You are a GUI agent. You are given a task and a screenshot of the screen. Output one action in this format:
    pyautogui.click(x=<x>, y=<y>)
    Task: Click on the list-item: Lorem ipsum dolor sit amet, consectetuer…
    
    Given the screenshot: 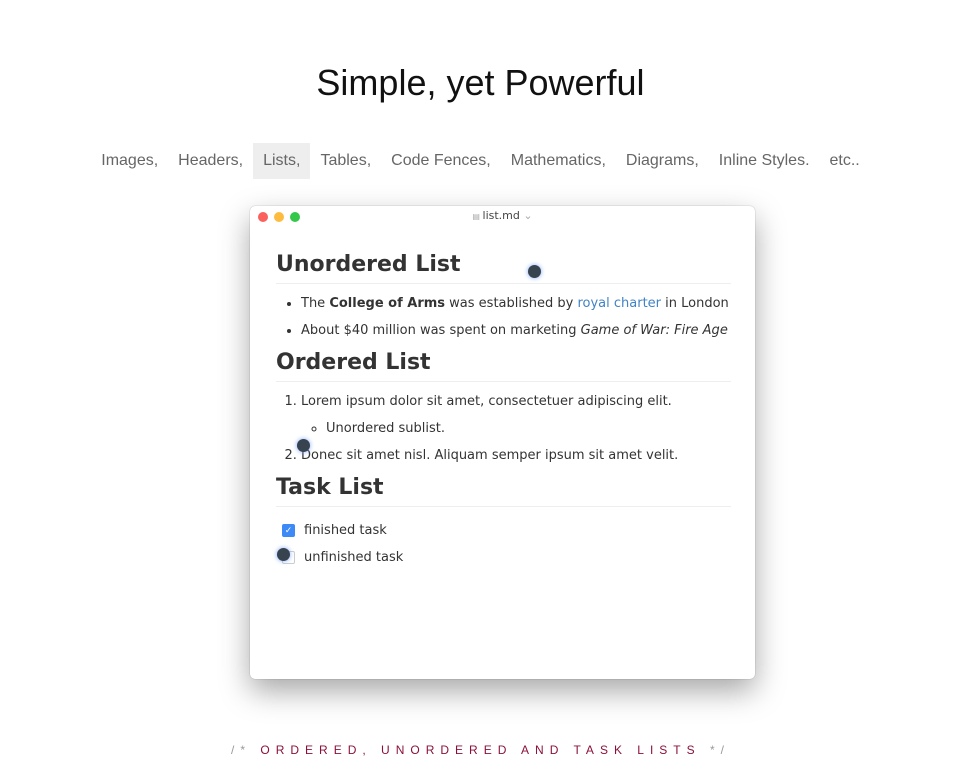 What is the action you would take?
    pyautogui.click(x=516, y=415)
    